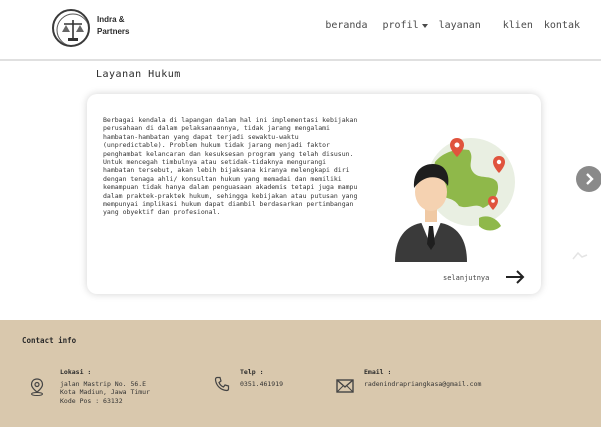 The image size is (601, 427). What do you see at coordinates (346, 25) in the screenshot?
I see `nav-beranda: beranda` at bounding box center [346, 25].